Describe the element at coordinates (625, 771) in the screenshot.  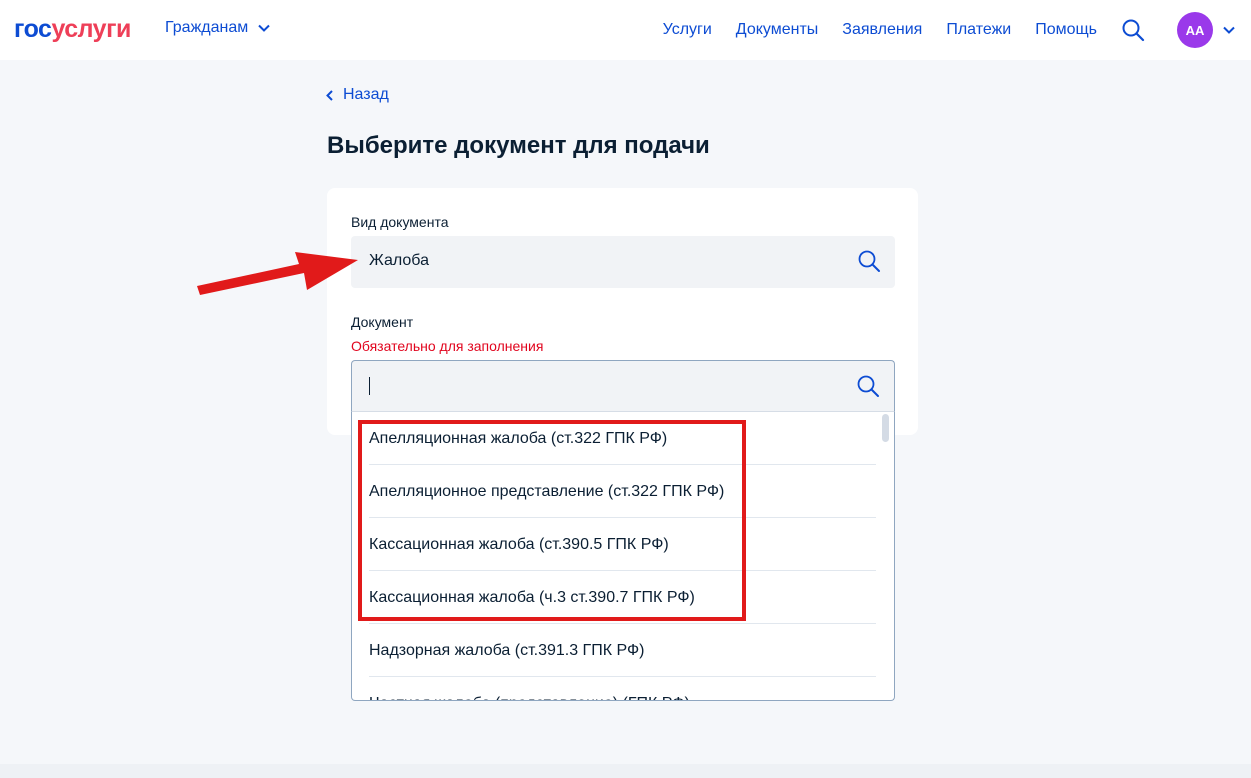
I see `footer-strip` at that location.